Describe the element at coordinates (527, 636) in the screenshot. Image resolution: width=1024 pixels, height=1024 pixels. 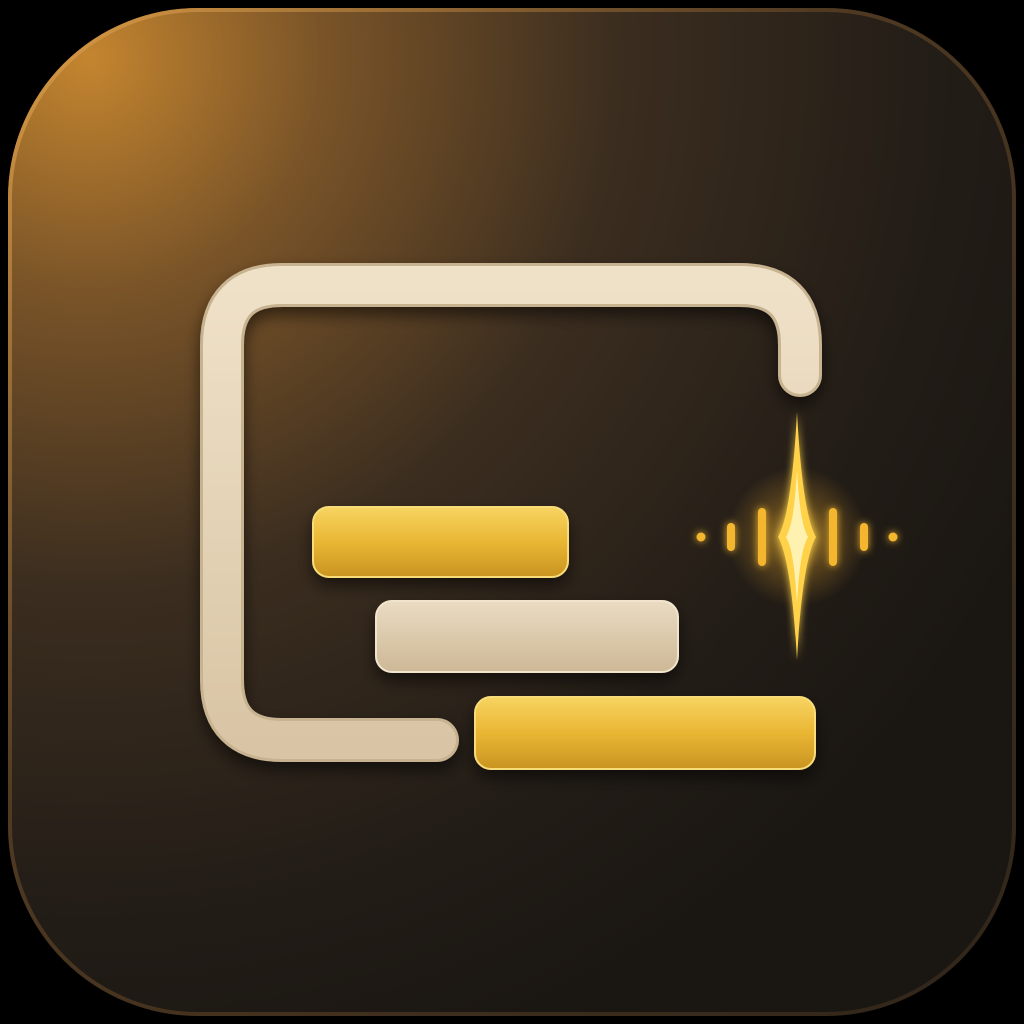
I see `caption-line-middle` at that location.